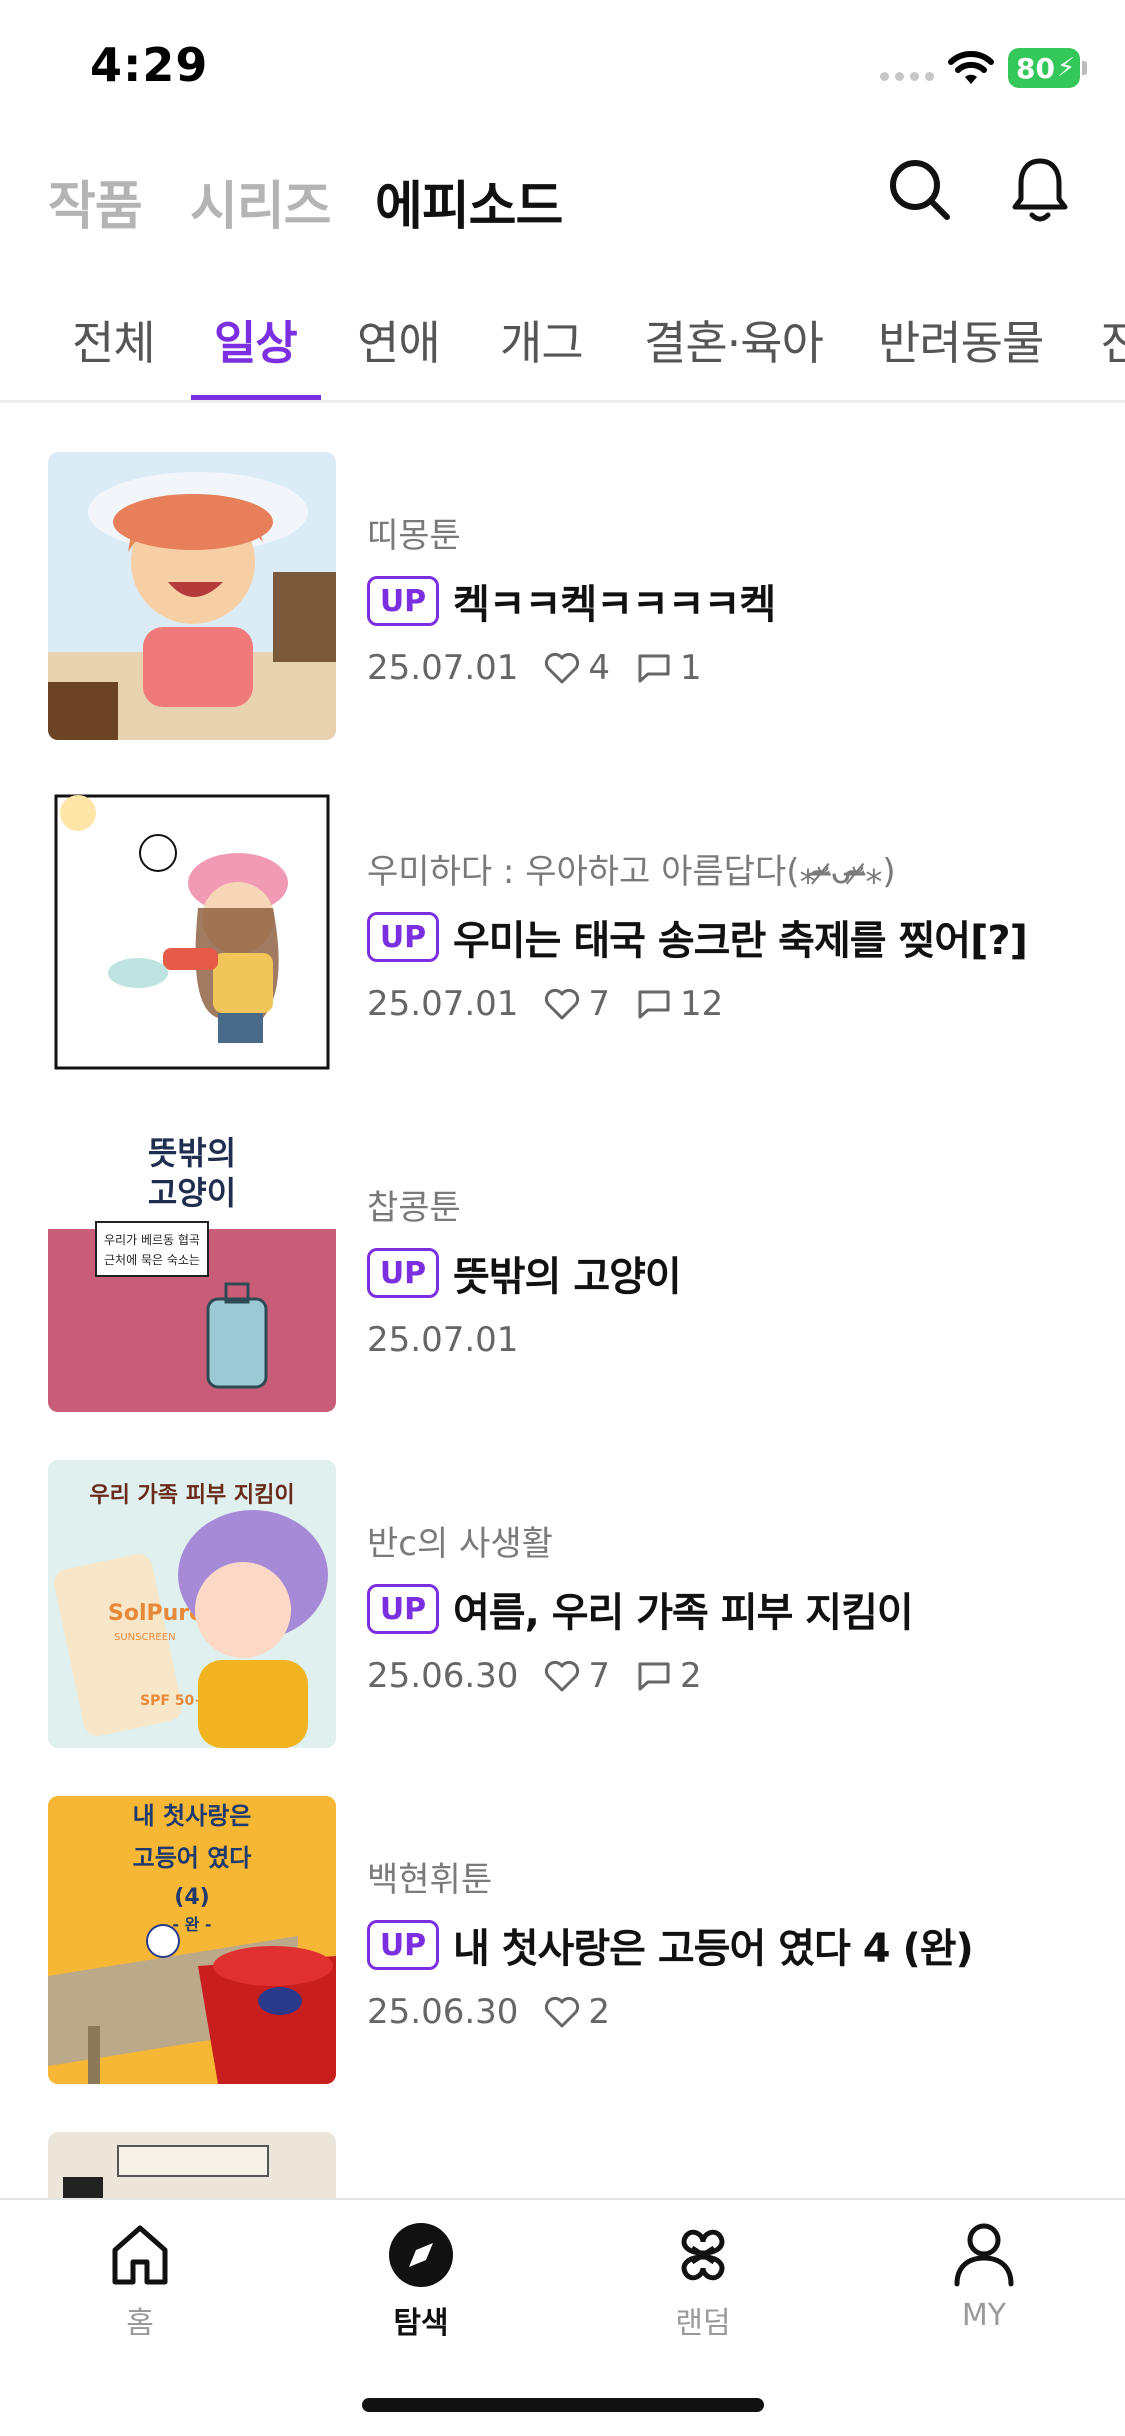 This screenshot has width=1125, height=2436. Describe the element at coordinates (191, 1495) in the screenshot. I see `thumbnail-text: 우리 가족 피부 지킴이` at that location.